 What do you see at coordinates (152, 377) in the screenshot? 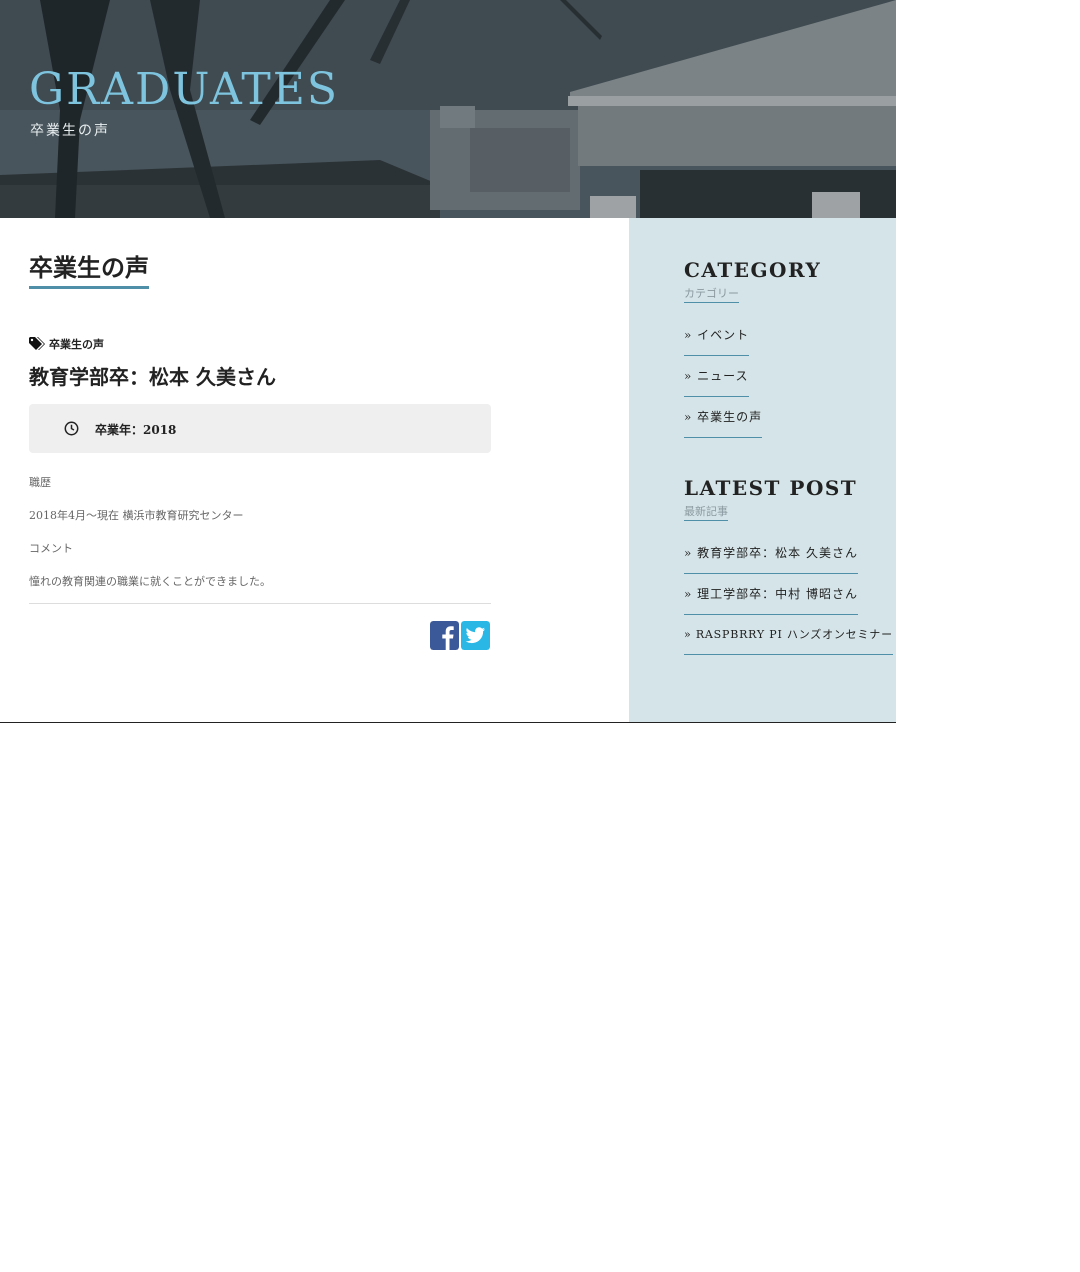
I see `post-title: 教育学部卒：松本 久美さん` at bounding box center [152, 377].